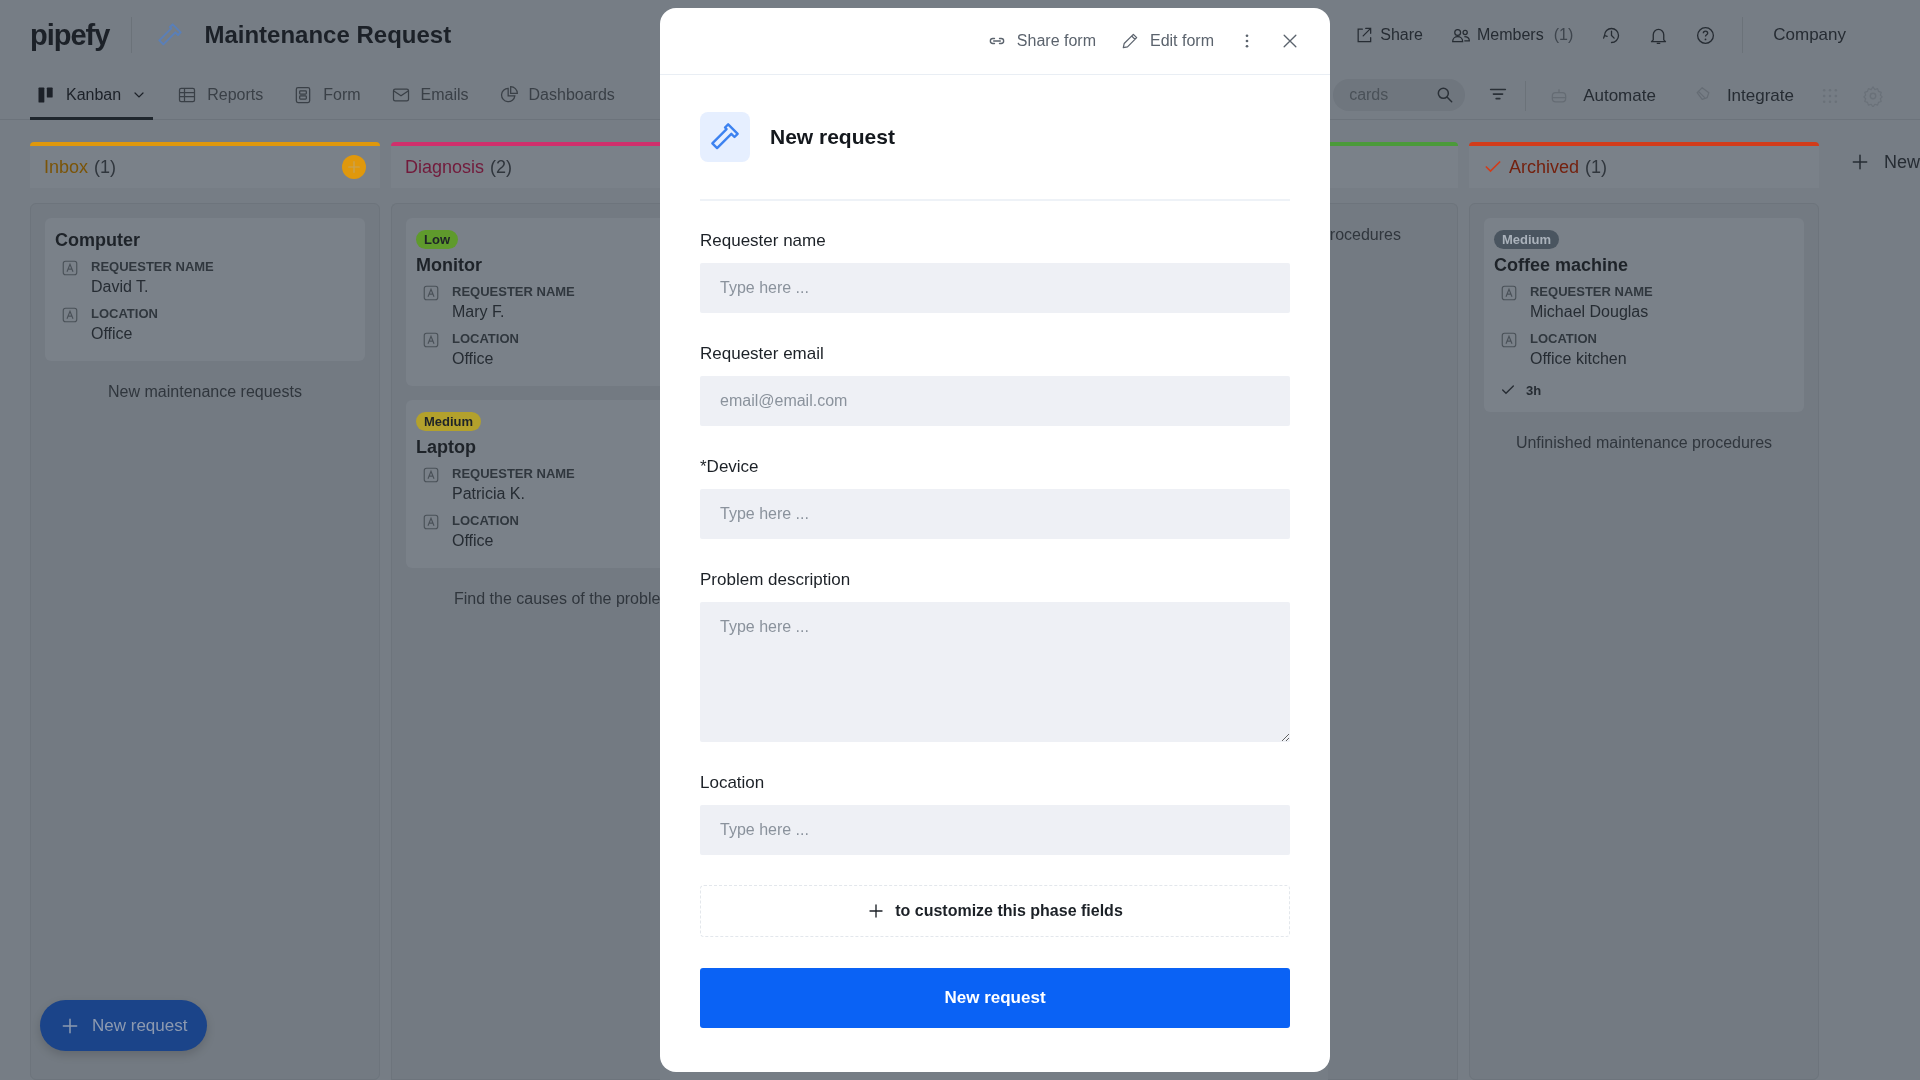 This screenshot has width=1920, height=1080. What do you see at coordinates (762, 354) in the screenshot?
I see `field-label: Requester email` at bounding box center [762, 354].